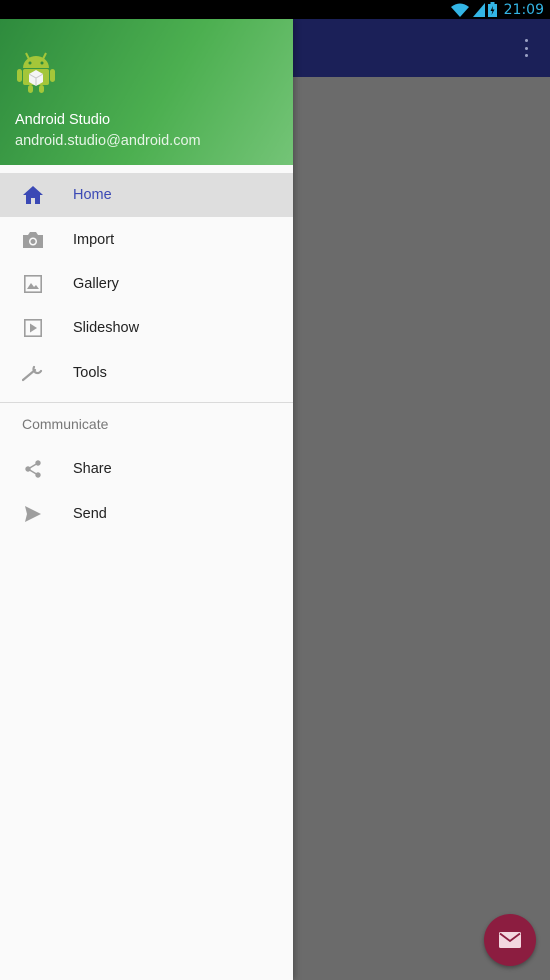  I want to click on wifi-icon, so click(459, 10).